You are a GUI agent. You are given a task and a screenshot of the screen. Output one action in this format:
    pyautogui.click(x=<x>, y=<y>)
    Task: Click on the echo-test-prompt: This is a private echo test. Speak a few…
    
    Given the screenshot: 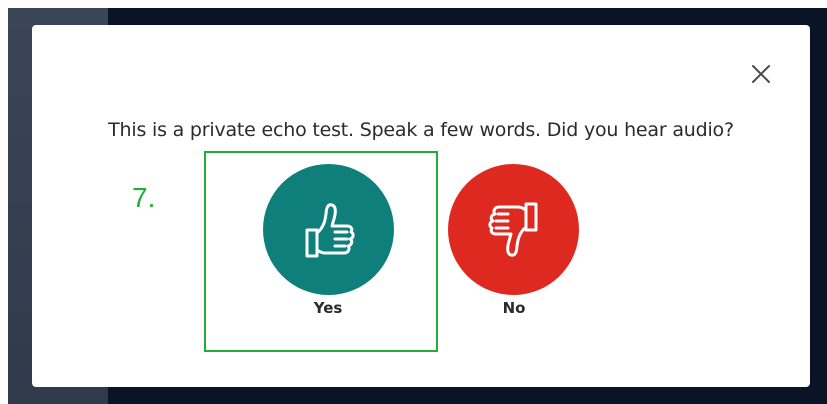 What is the action you would take?
    pyautogui.click(x=421, y=130)
    